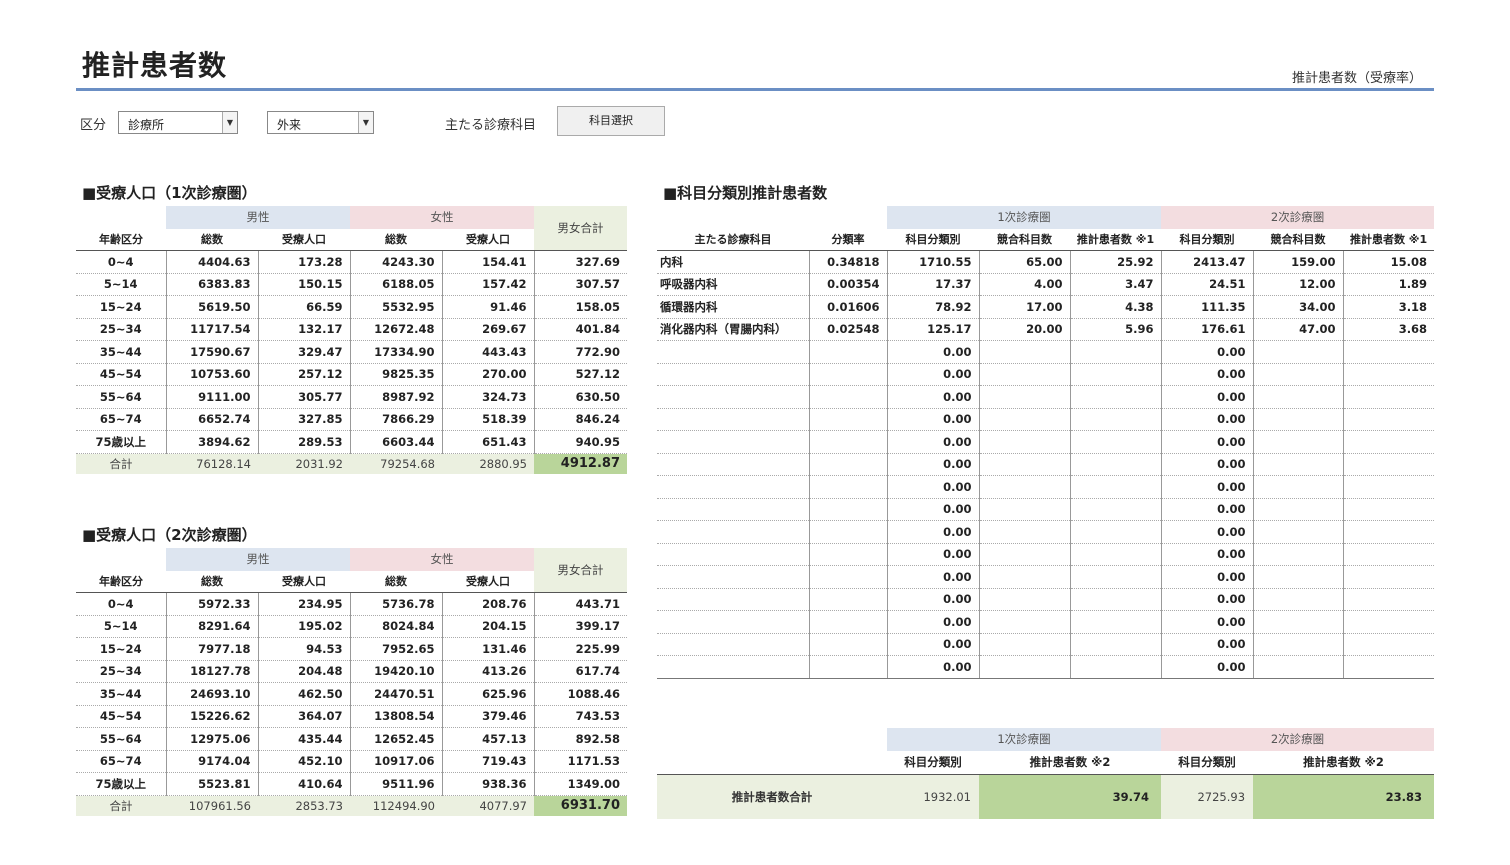 This screenshot has width=1510, height=865. Describe the element at coordinates (1298, 739) in the screenshot. I see `summary-area2-header: 2次診療圏` at that location.